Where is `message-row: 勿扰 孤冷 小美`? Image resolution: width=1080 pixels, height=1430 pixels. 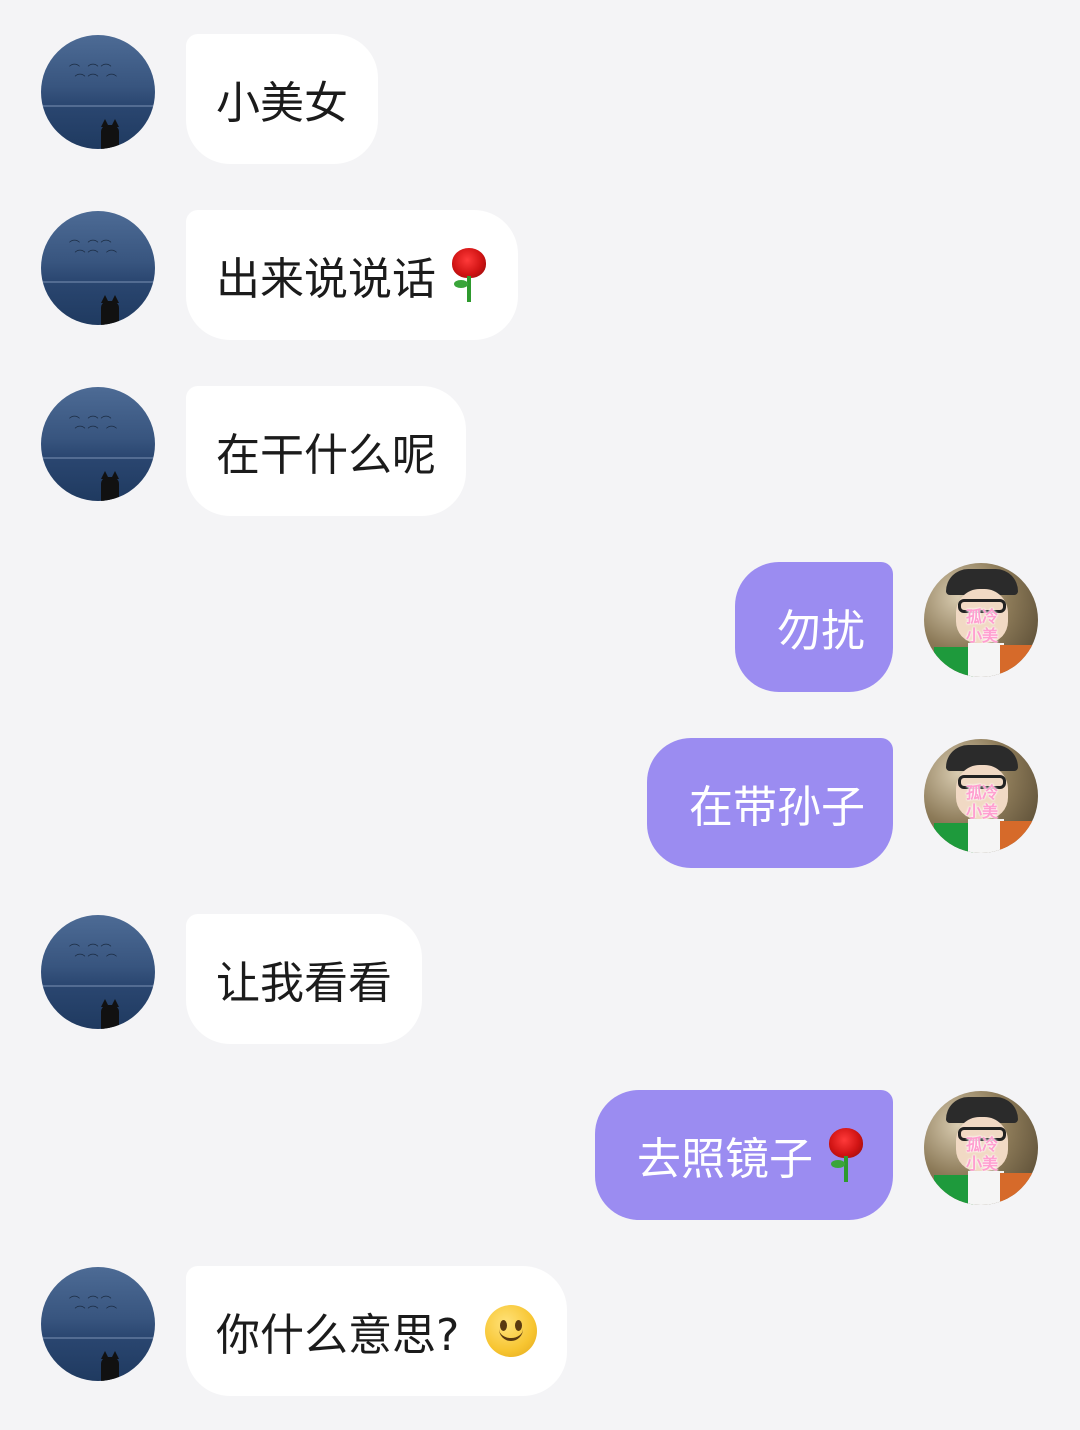
message-row: 勿扰 孤冷 小美 is located at coordinates (540, 627).